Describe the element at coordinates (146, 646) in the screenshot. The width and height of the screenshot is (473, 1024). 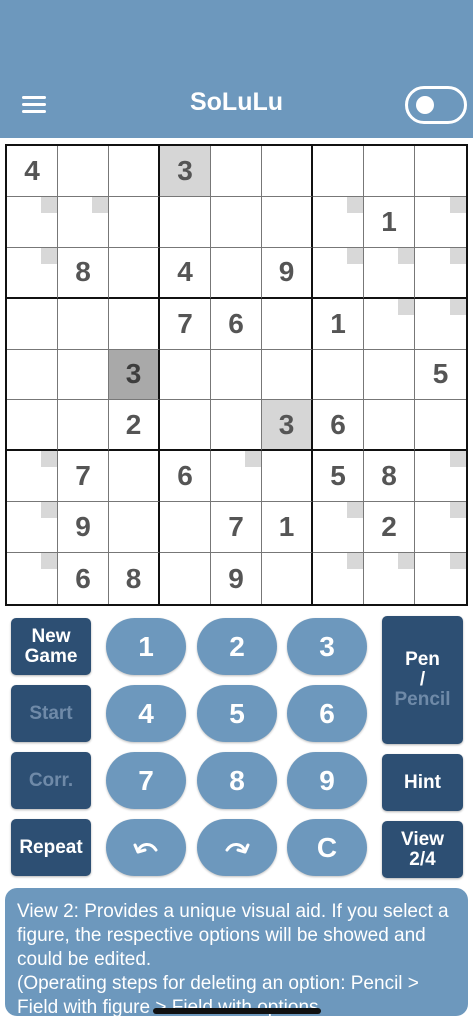
I see `number-button-1: 1` at that location.